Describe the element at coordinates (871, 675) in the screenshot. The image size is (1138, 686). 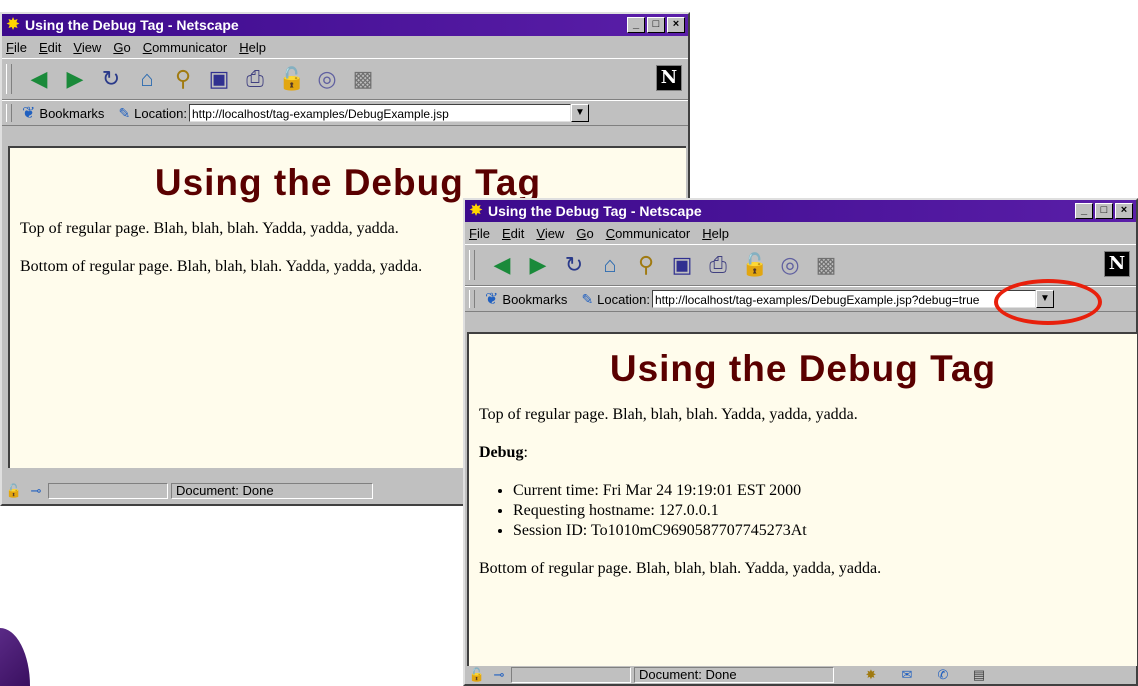
I see `component-bar-icon: ✸` at that location.